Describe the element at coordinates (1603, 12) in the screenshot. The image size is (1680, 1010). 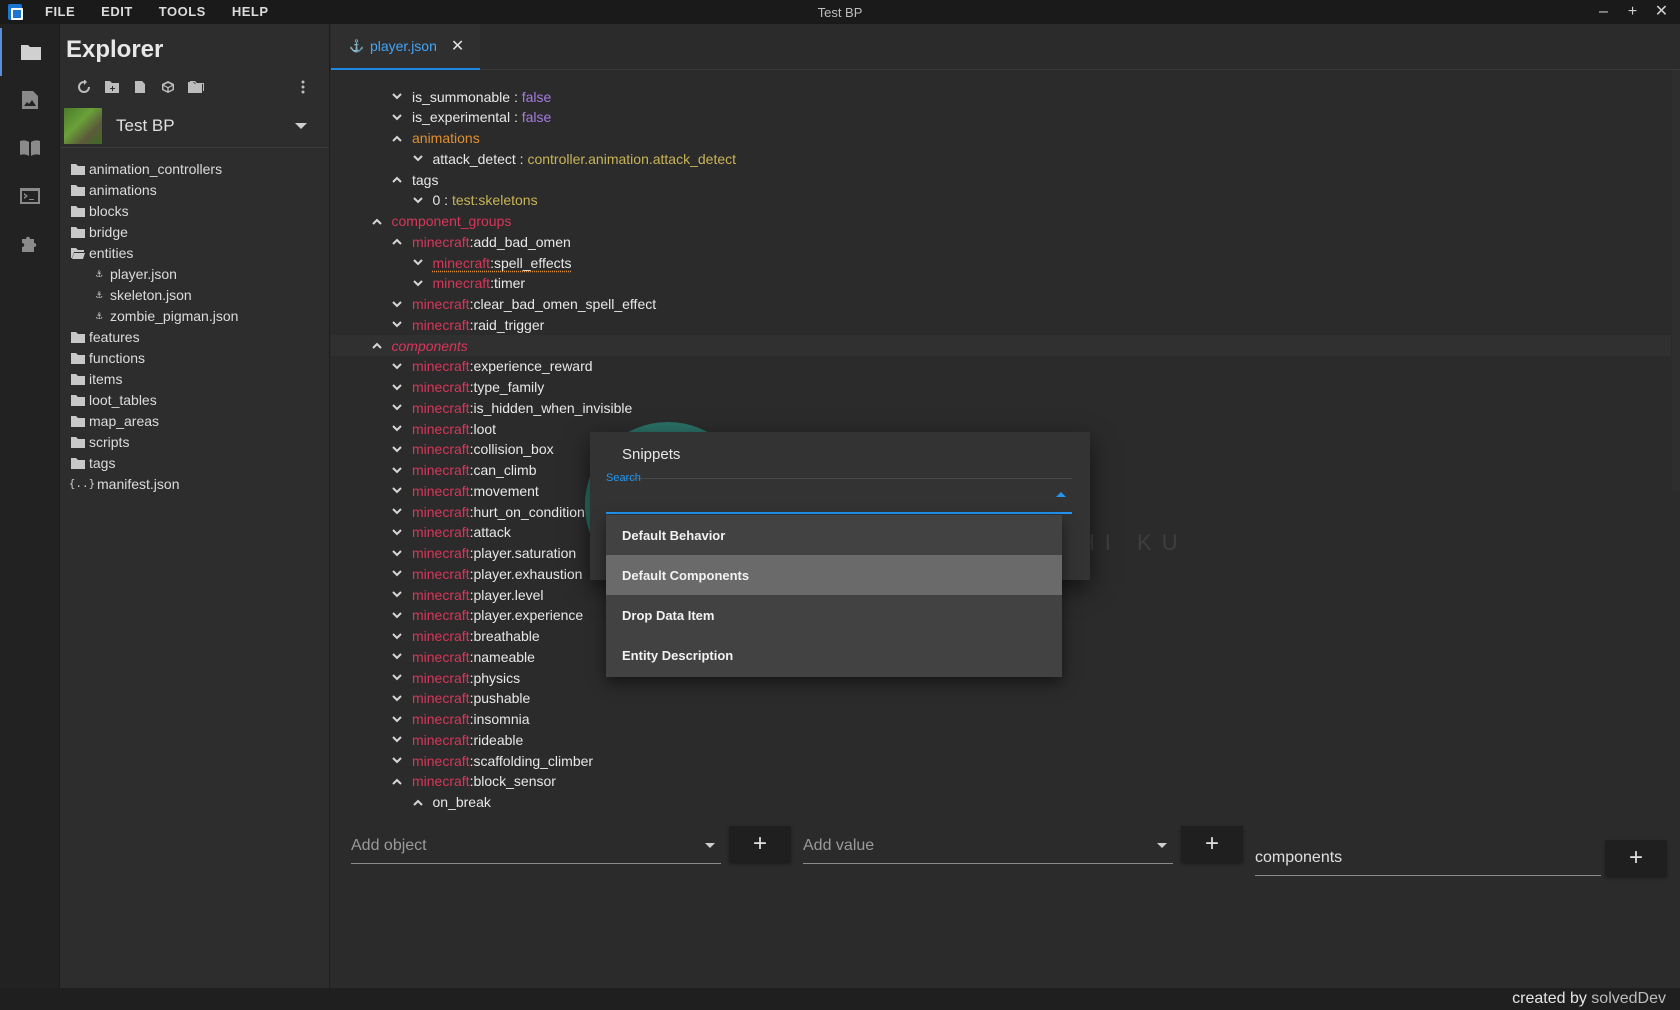
I see `minimize-button: –` at that location.